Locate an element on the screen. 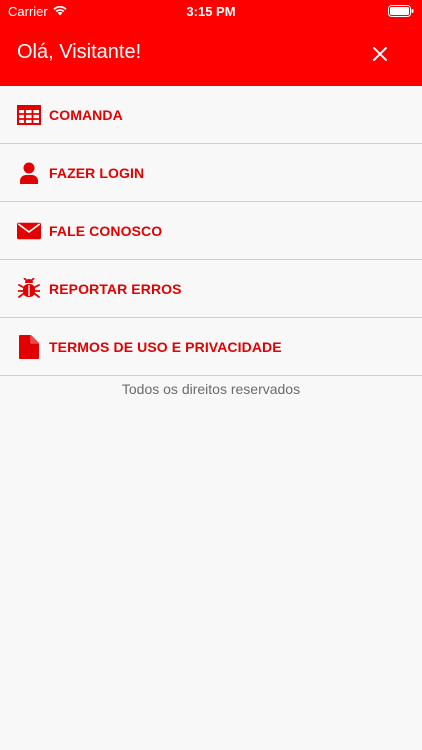 The width and height of the screenshot is (422, 750). close-icon is located at coordinates (380, 54).